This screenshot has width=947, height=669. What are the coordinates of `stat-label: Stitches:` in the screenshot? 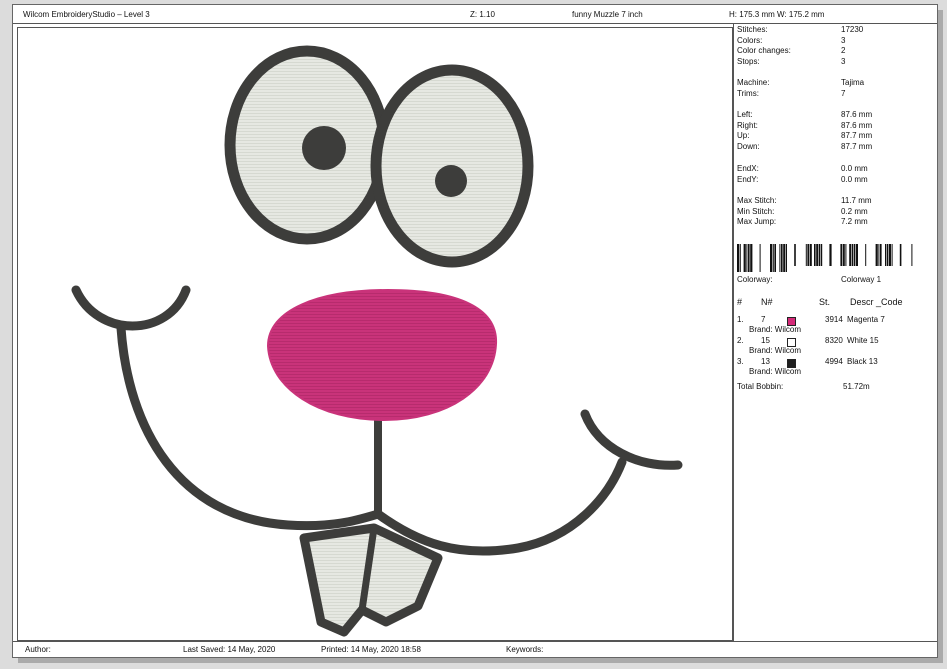 It's located at (752, 29).